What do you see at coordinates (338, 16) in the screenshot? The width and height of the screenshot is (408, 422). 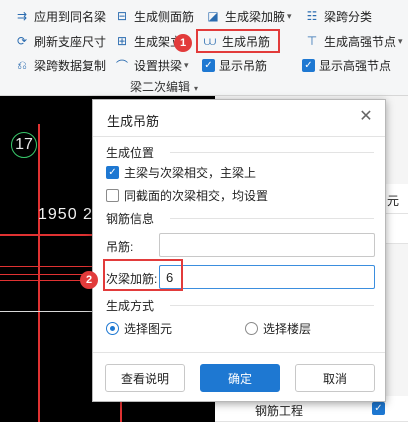 I see `span-classify-button: ☷ 梁跨分类` at bounding box center [338, 16].